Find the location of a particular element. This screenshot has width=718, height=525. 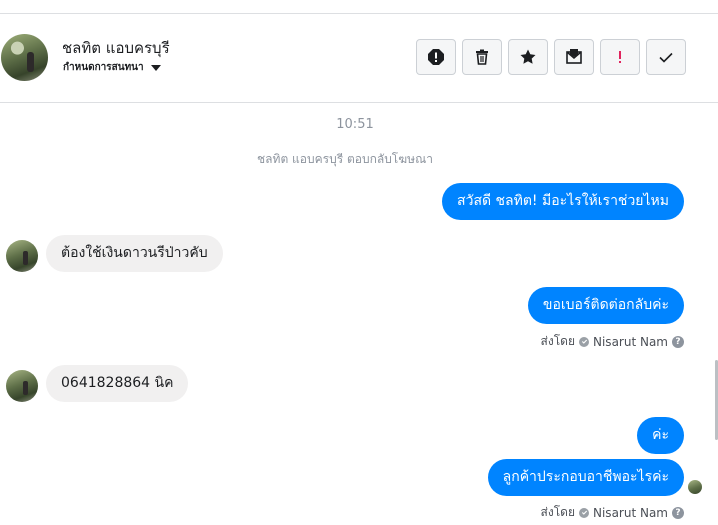

check-icon is located at coordinates (666, 57).